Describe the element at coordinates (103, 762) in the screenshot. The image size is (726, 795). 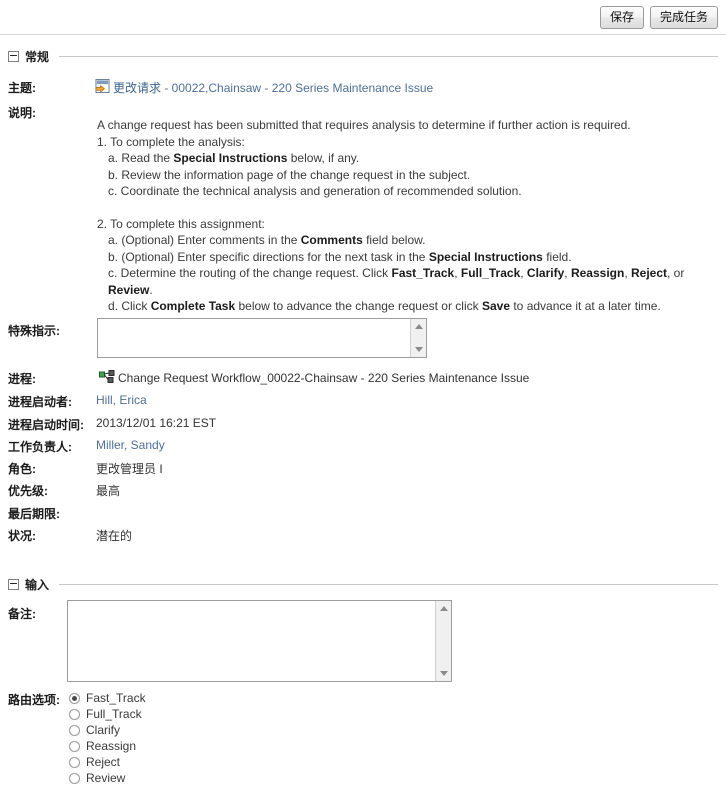
I see `routing-option-label: Reject` at that location.